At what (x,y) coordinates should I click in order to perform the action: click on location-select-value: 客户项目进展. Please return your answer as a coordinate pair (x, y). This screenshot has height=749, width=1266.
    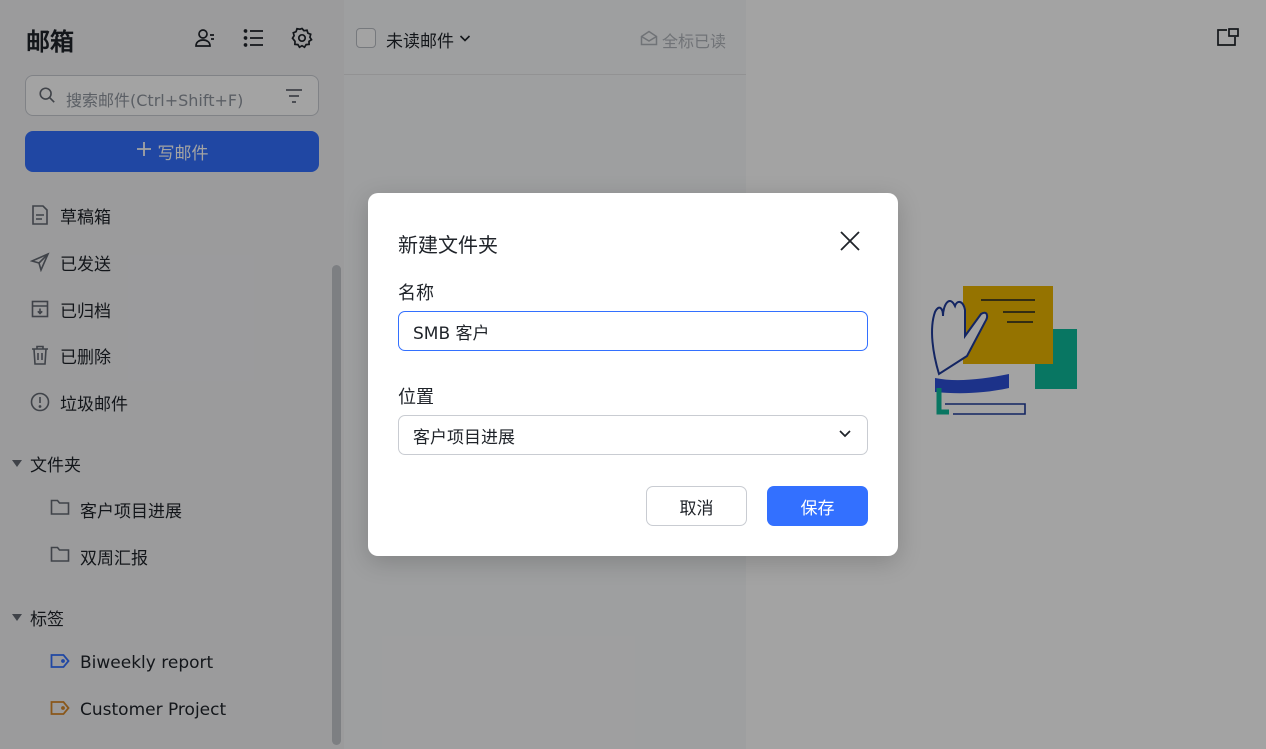
    Looking at the image, I should click on (464, 437).